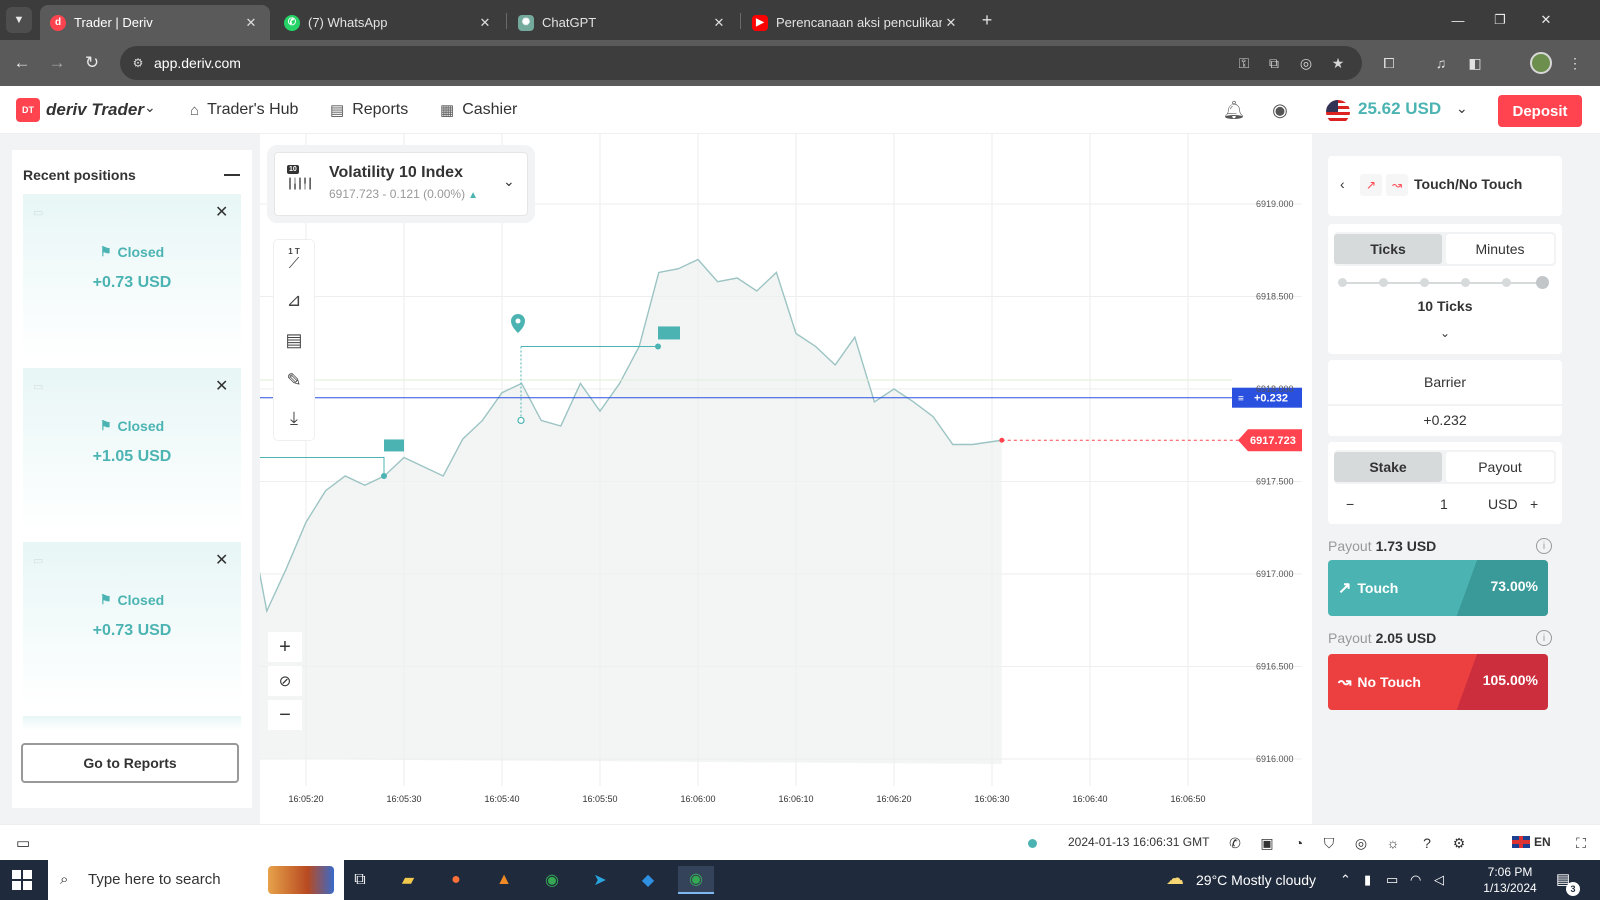  I want to click on window-close-icon: ✕, so click(1546, 20).